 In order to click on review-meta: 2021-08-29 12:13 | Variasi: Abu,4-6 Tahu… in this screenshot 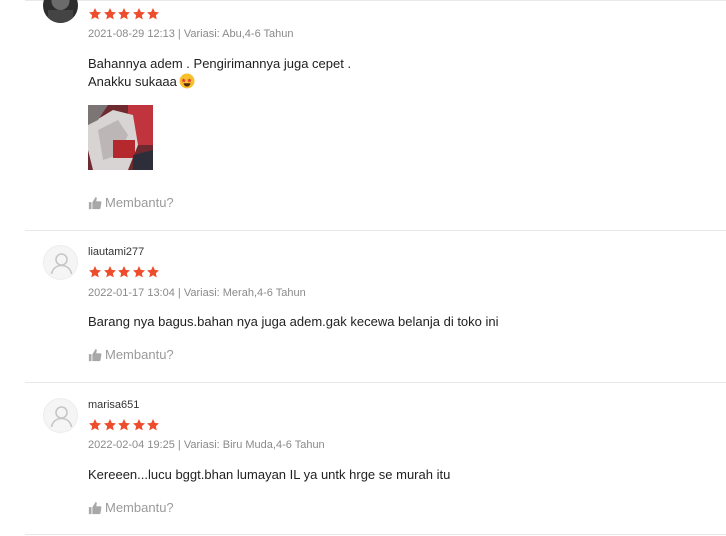, I will do `click(191, 34)`.